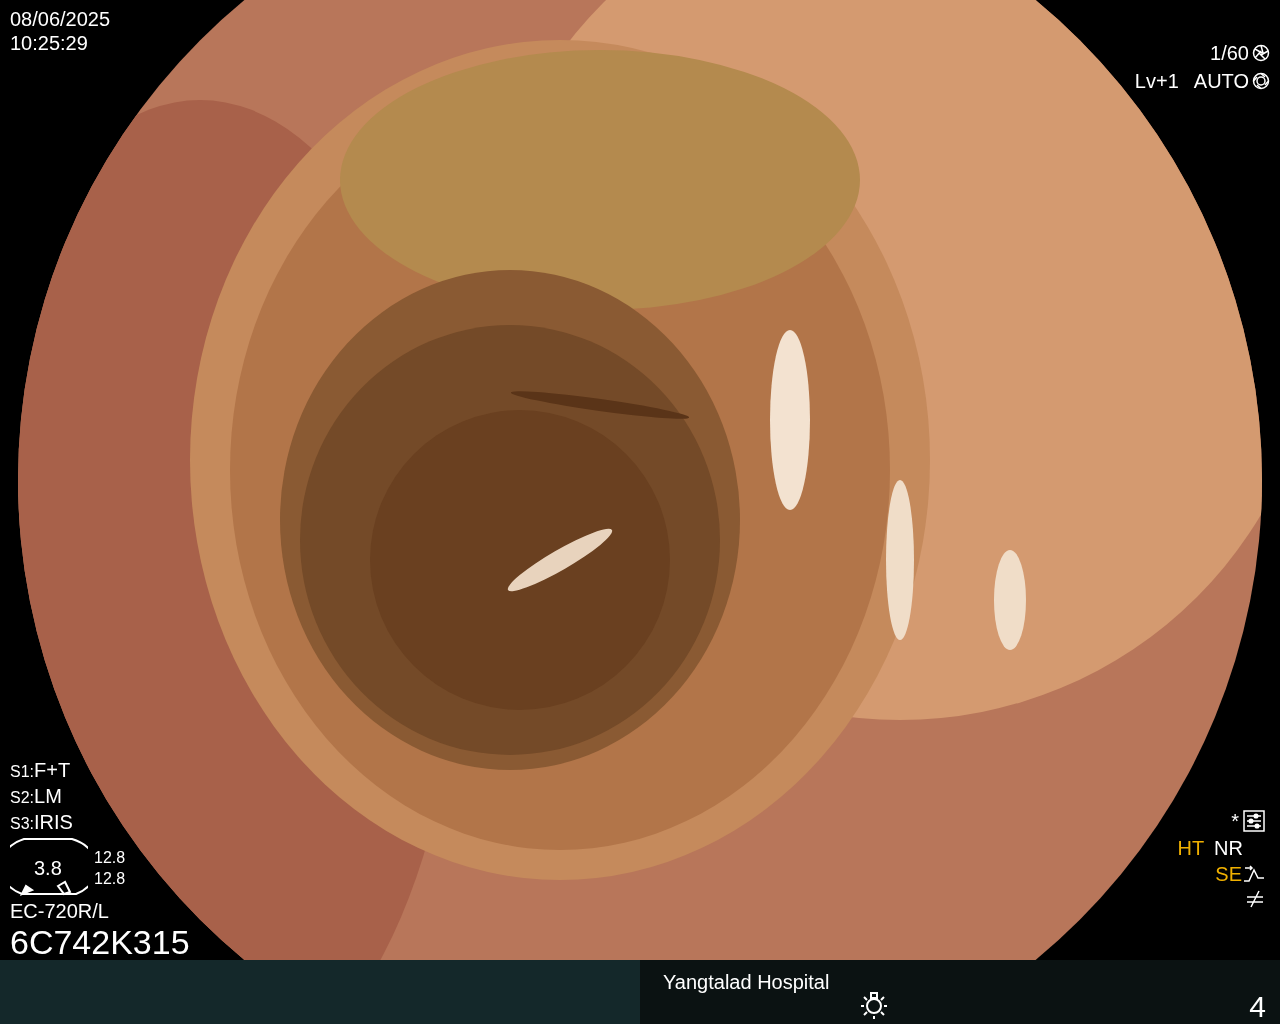  Describe the element at coordinates (1228, 848) in the screenshot. I see `enhancement-mode-text: NR` at that location.